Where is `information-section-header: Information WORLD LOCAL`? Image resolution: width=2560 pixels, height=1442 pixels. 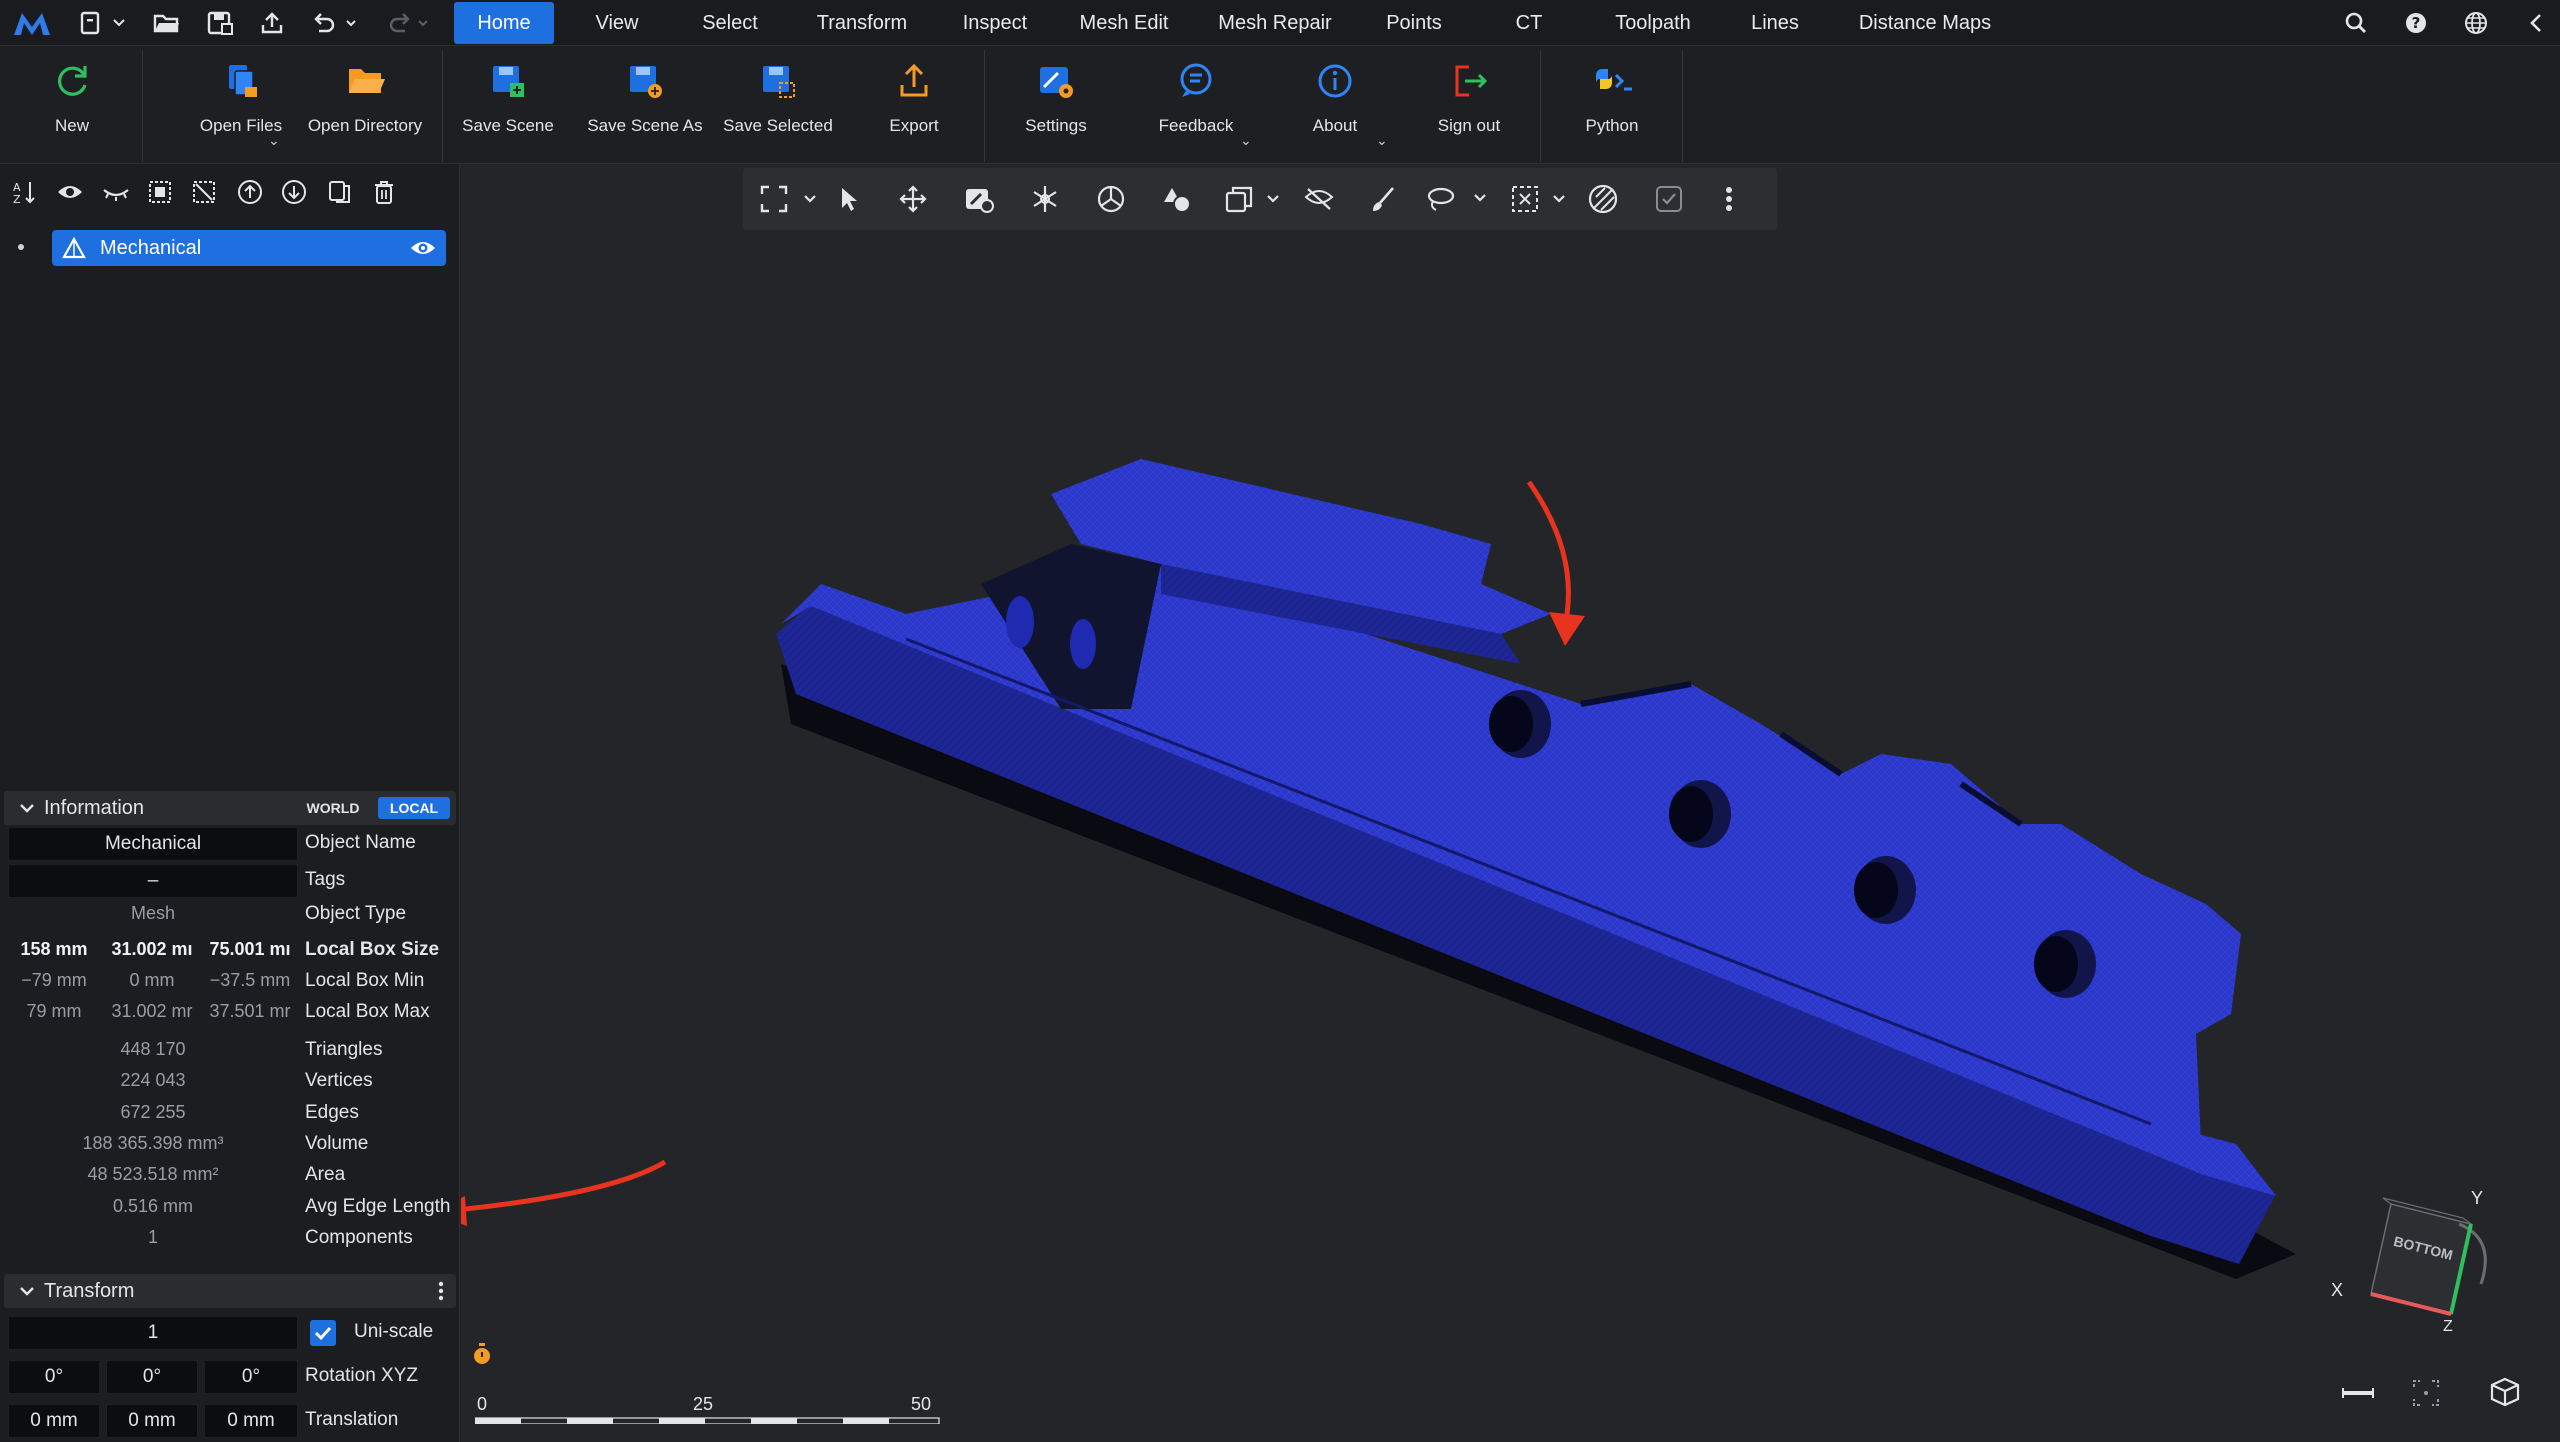
information-section-header: Information WORLD LOCAL is located at coordinates (230, 808).